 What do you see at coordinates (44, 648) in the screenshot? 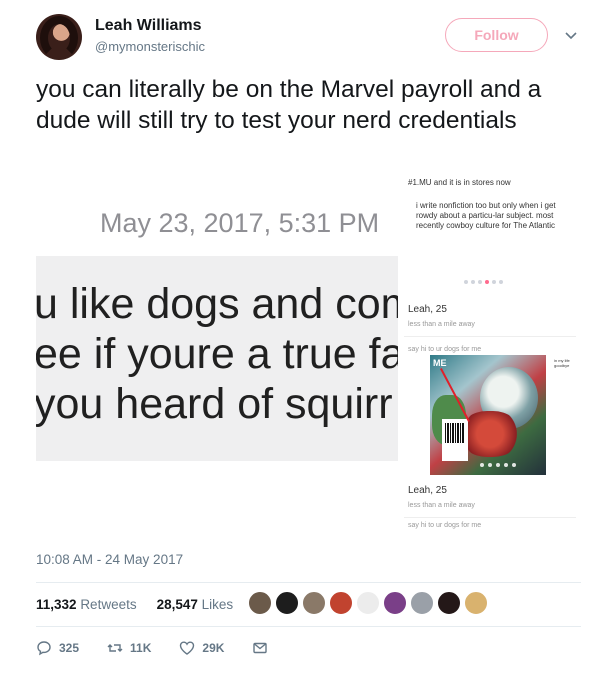
I see `reply-icon` at bounding box center [44, 648].